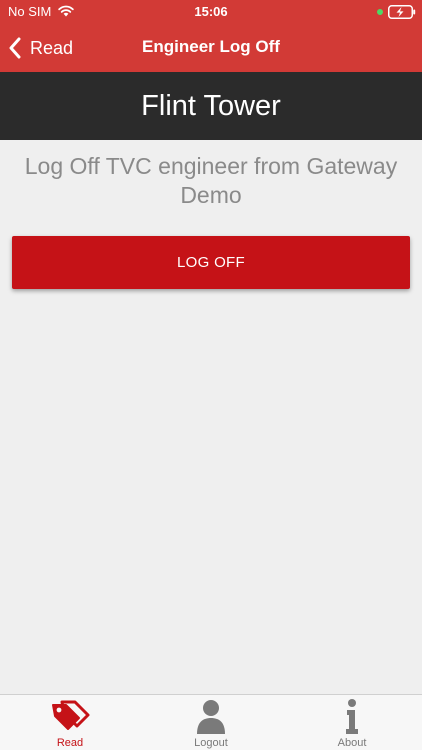 The height and width of the screenshot is (750, 422). What do you see at coordinates (211, 262) in the screenshot?
I see `log-off-button: LOG OFF` at bounding box center [211, 262].